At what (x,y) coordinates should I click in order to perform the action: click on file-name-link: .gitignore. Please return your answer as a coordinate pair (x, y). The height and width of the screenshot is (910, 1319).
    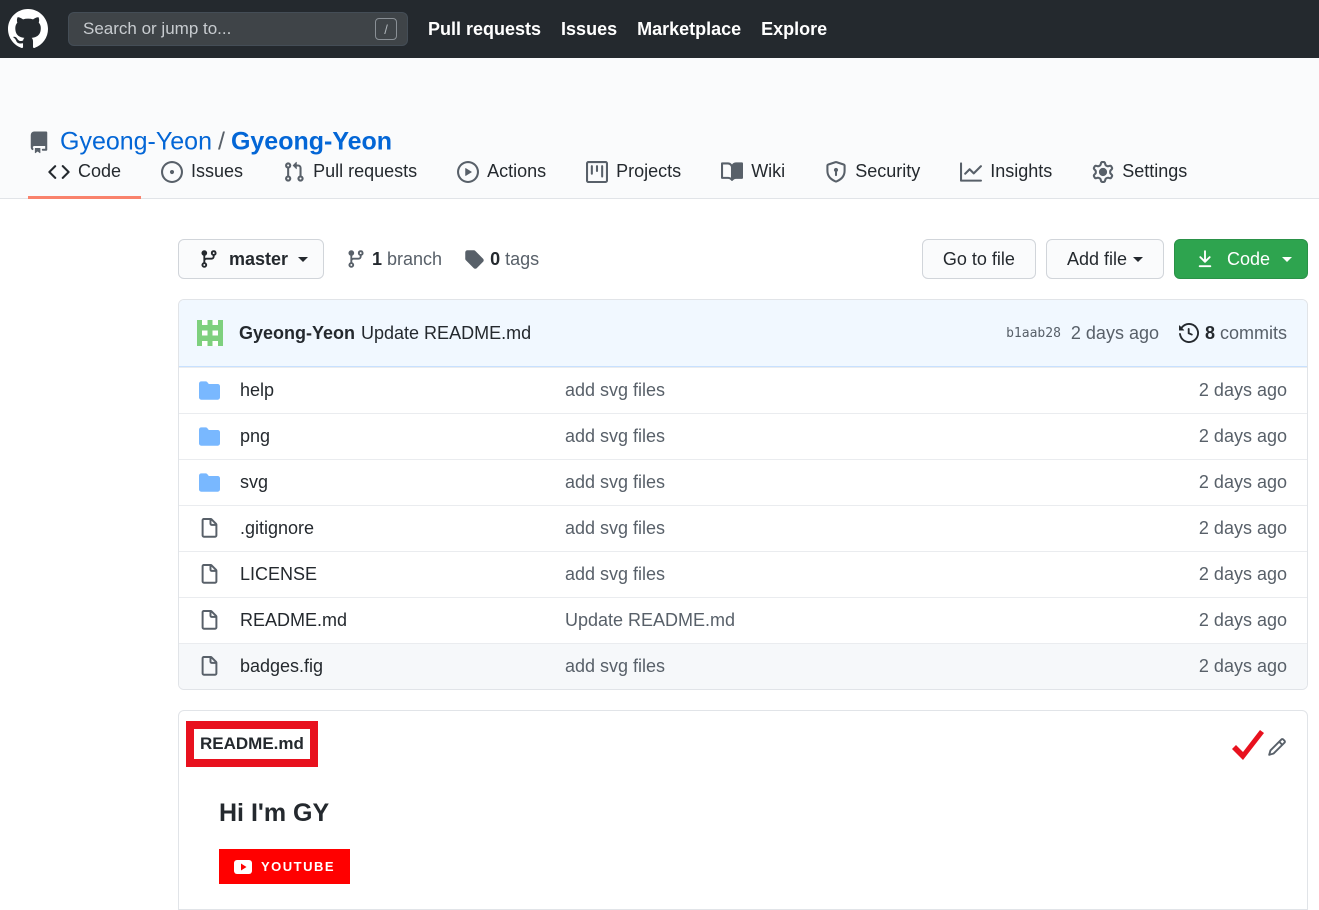
    Looking at the image, I should click on (402, 528).